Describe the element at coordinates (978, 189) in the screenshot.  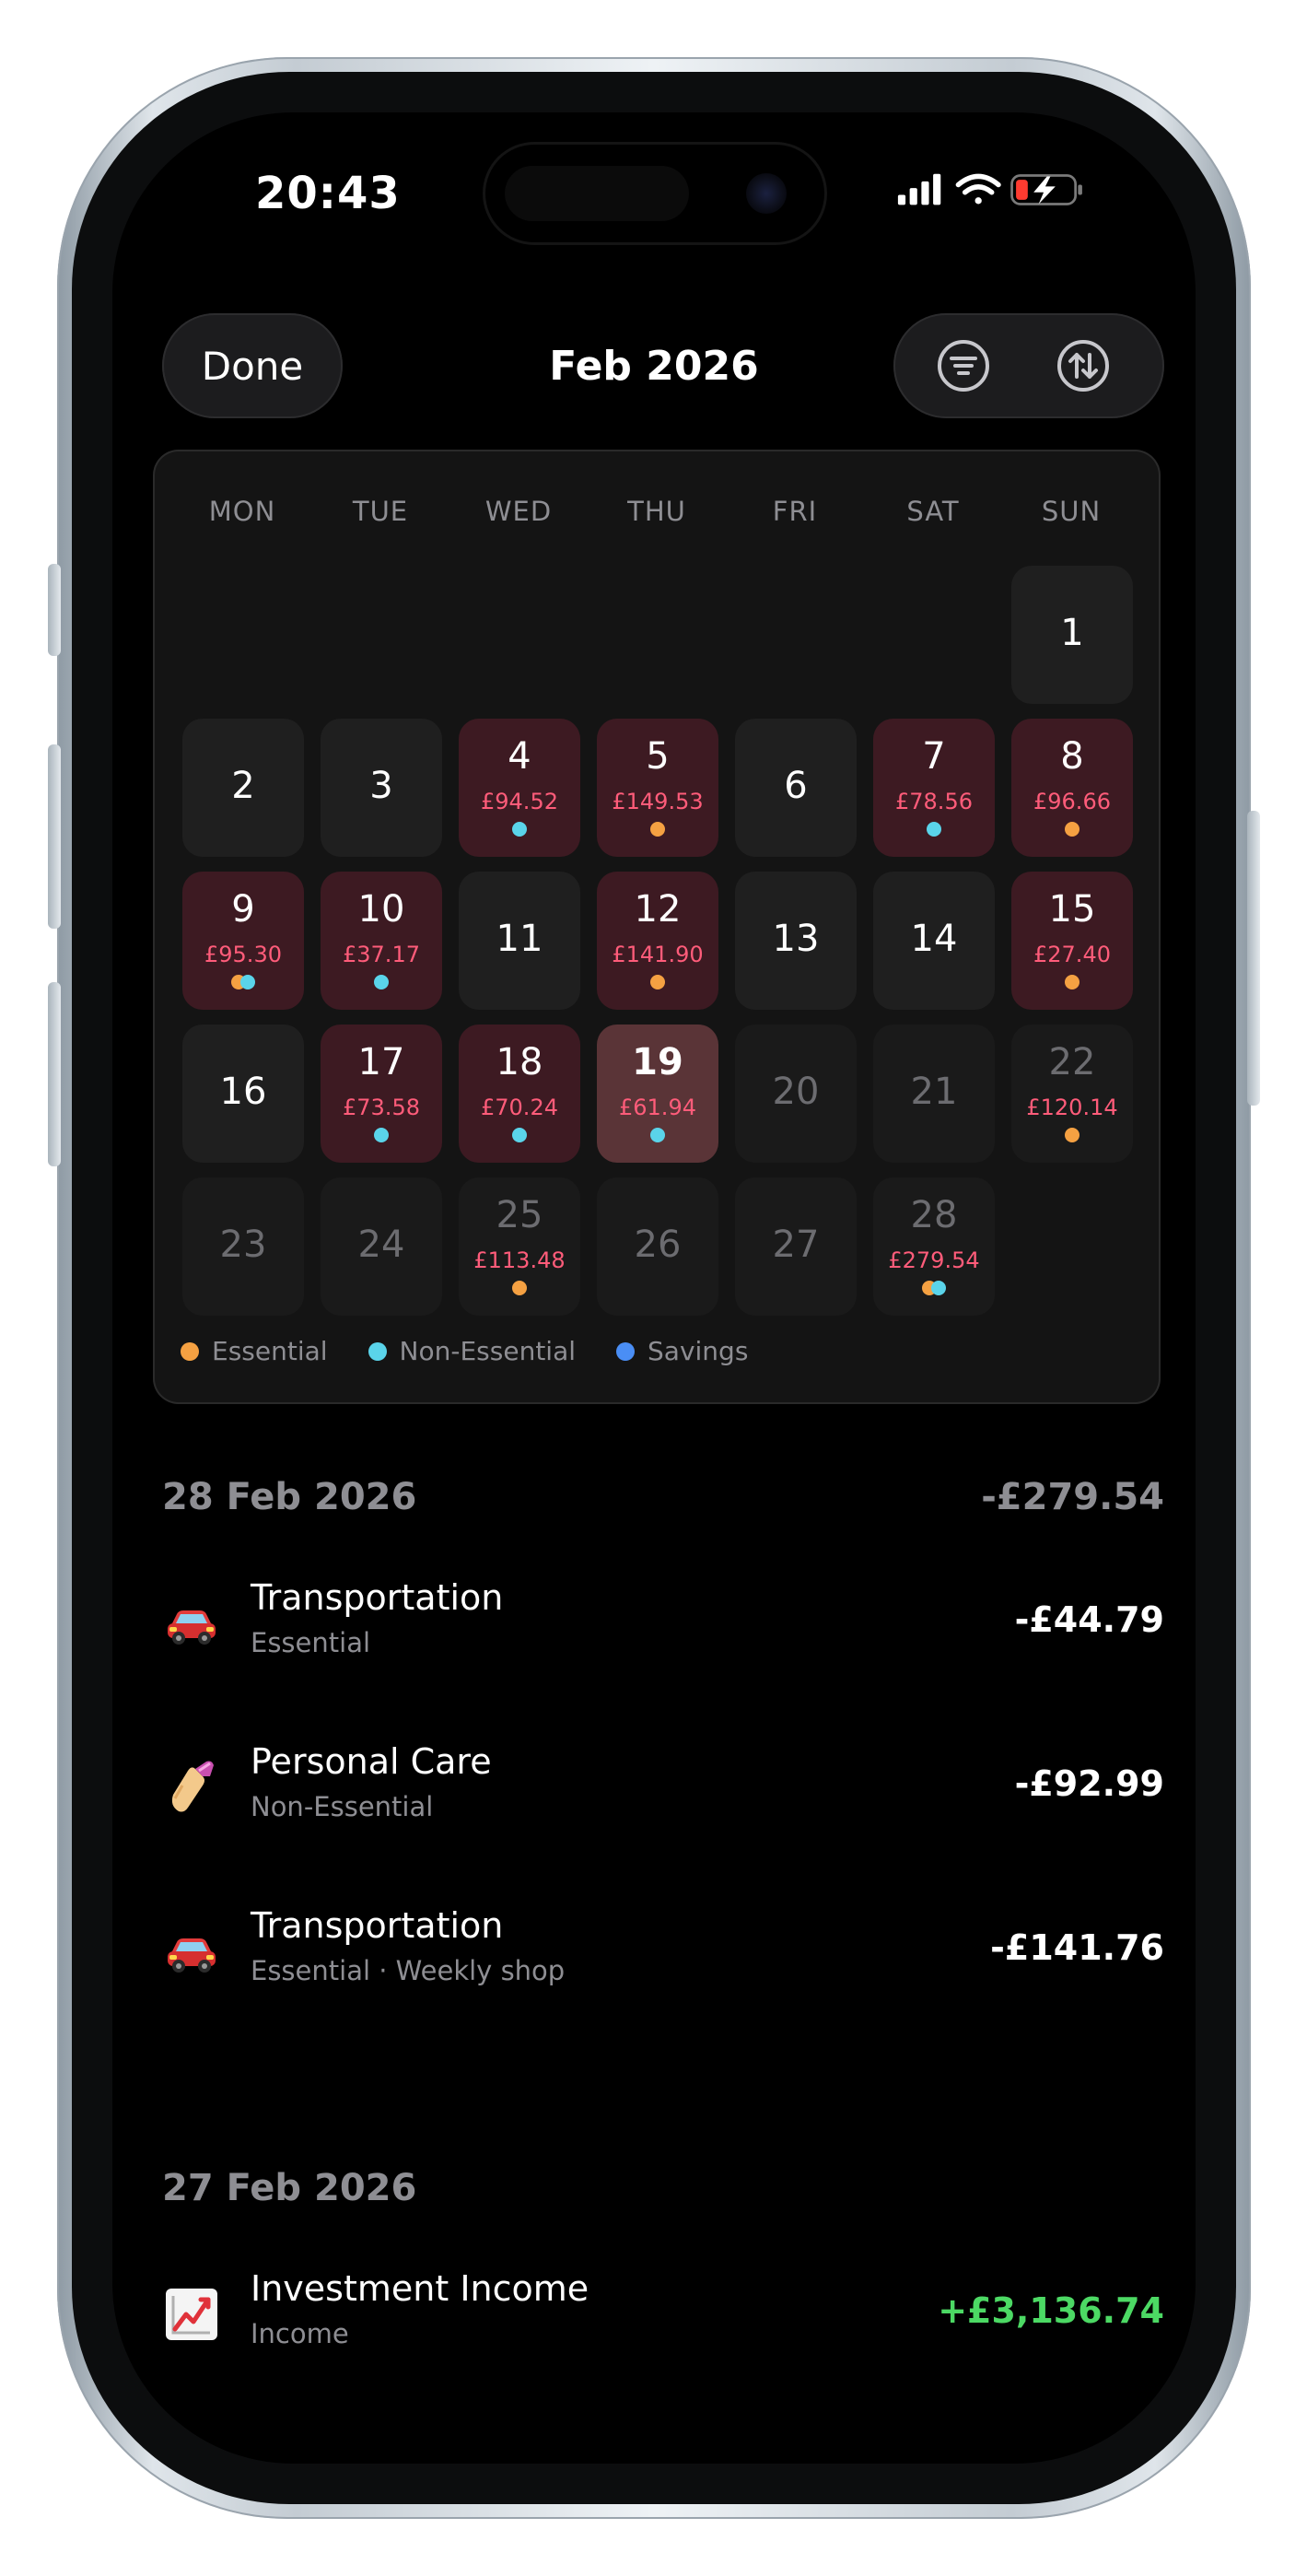
I see `wifi-icon` at that location.